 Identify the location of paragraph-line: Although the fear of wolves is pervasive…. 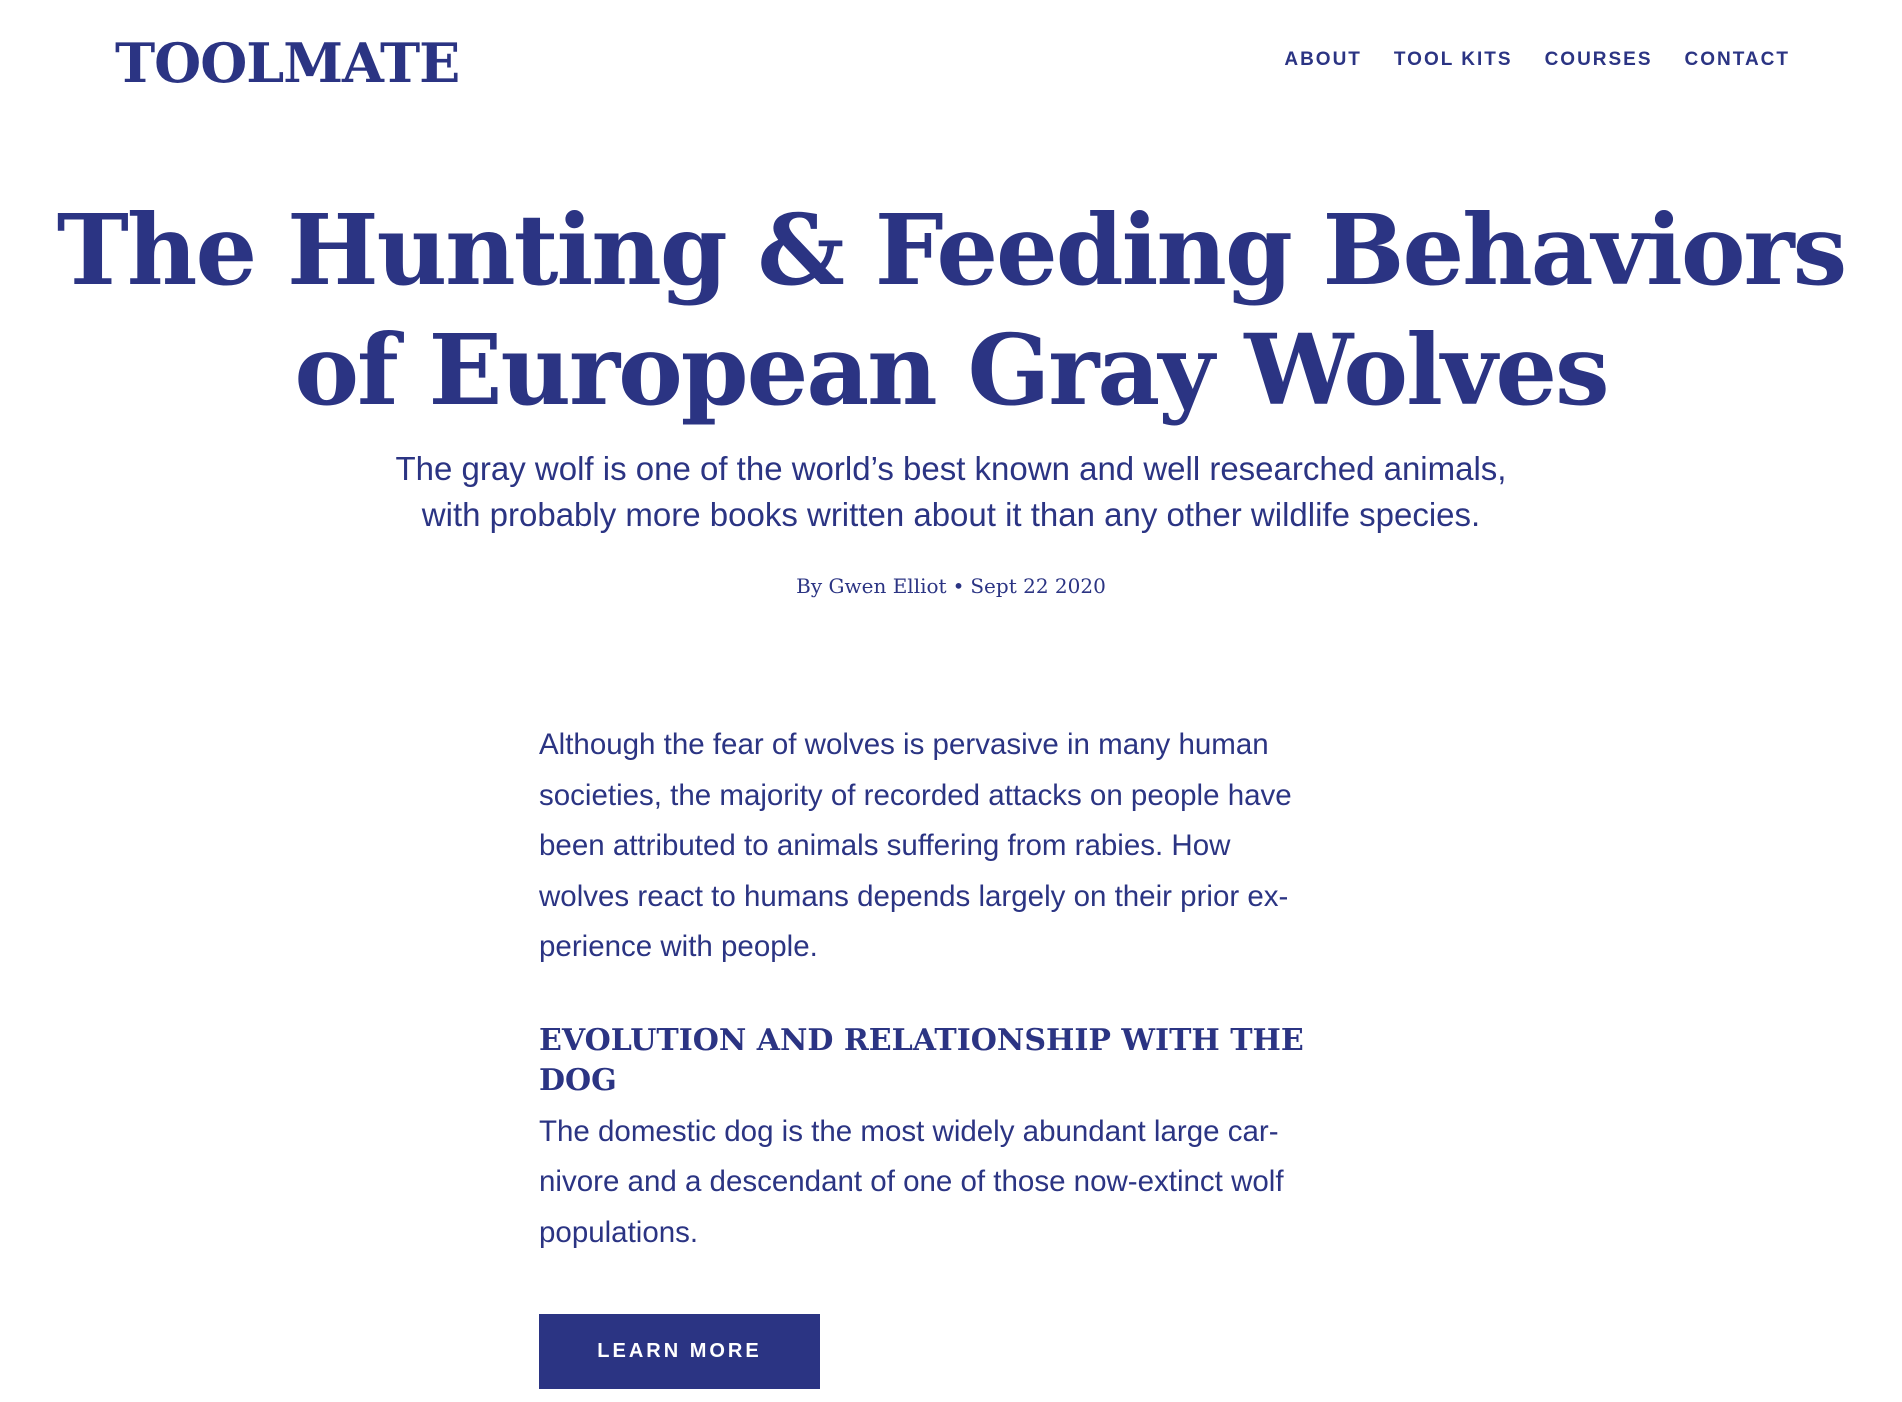
(904, 744).